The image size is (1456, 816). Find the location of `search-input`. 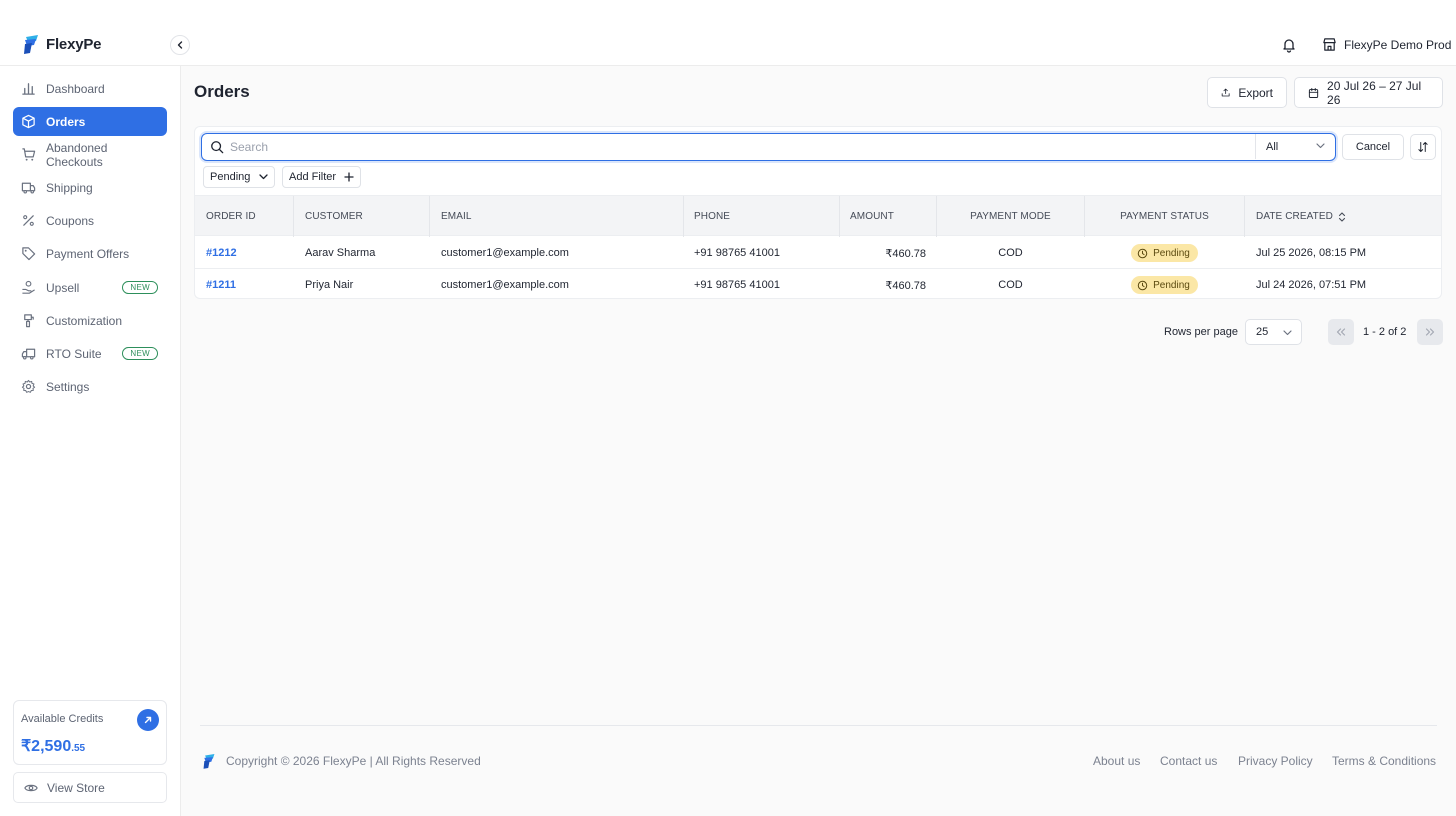

search-input is located at coordinates (735, 147).